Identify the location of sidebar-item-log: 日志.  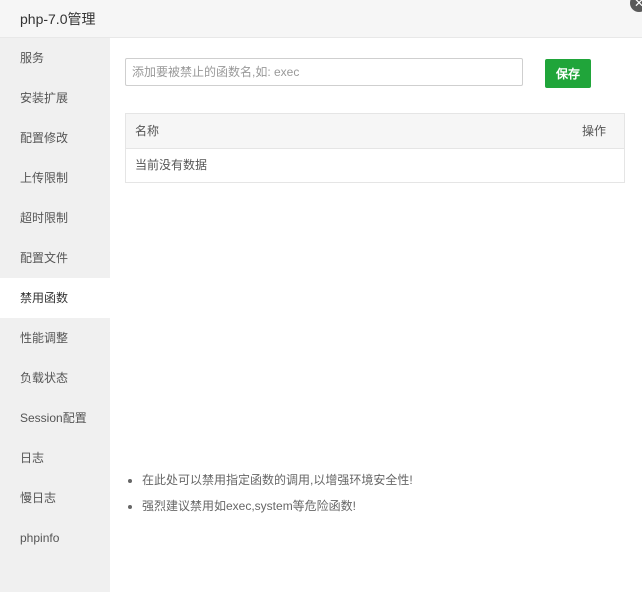
(55, 458).